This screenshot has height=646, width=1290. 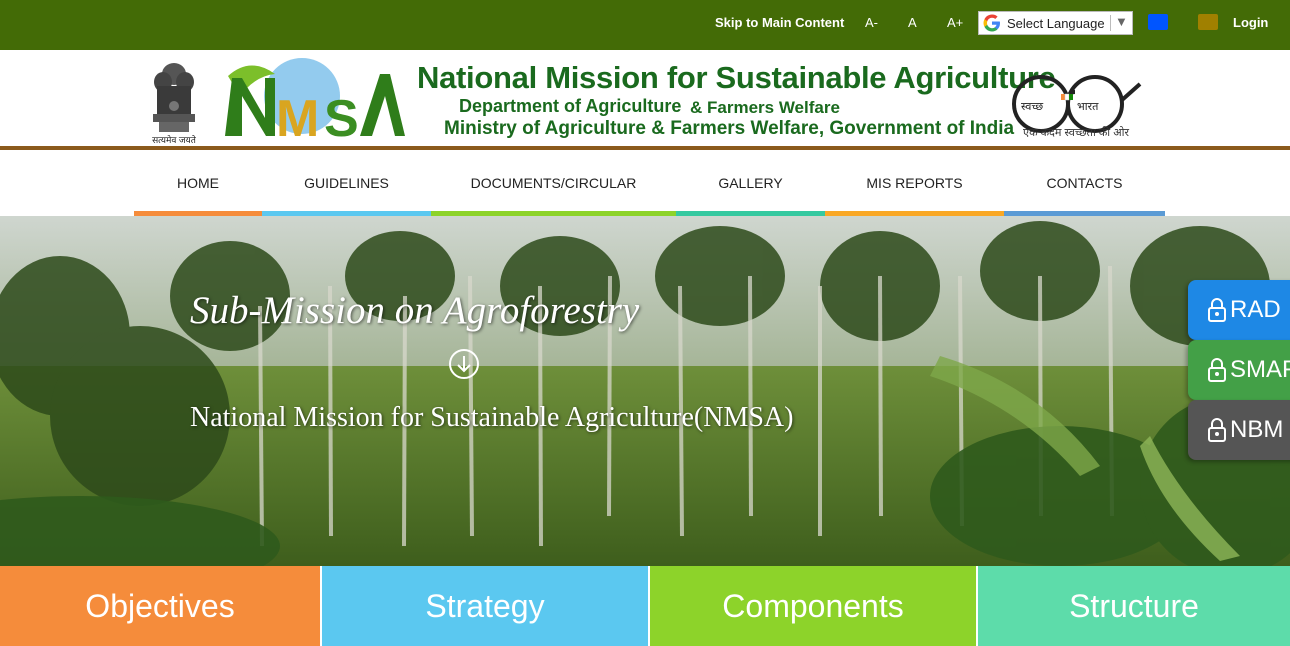 I want to click on tile-objectives: Objectives, so click(x=160, y=606).